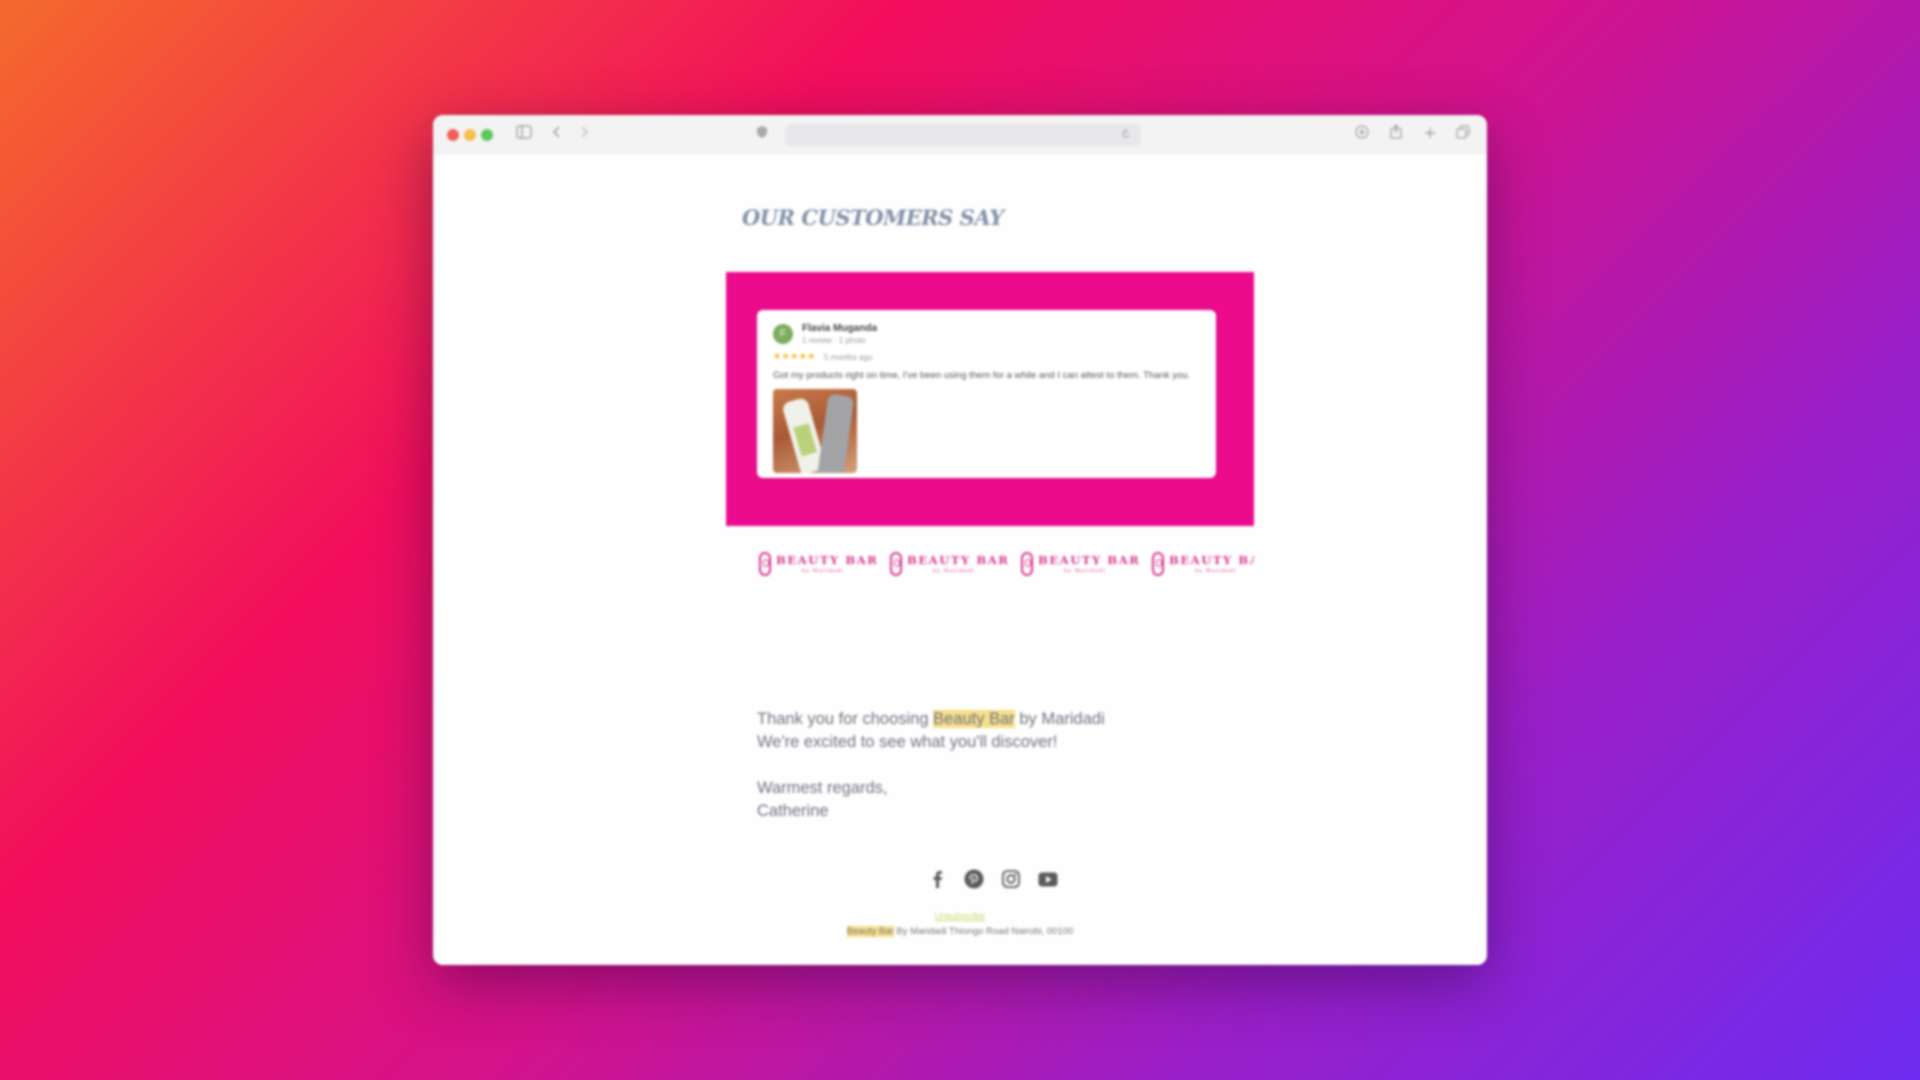 This screenshot has height=1080, width=1920. Describe the element at coordinates (487, 135) in the screenshot. I see `zoom-window-button` at that location.